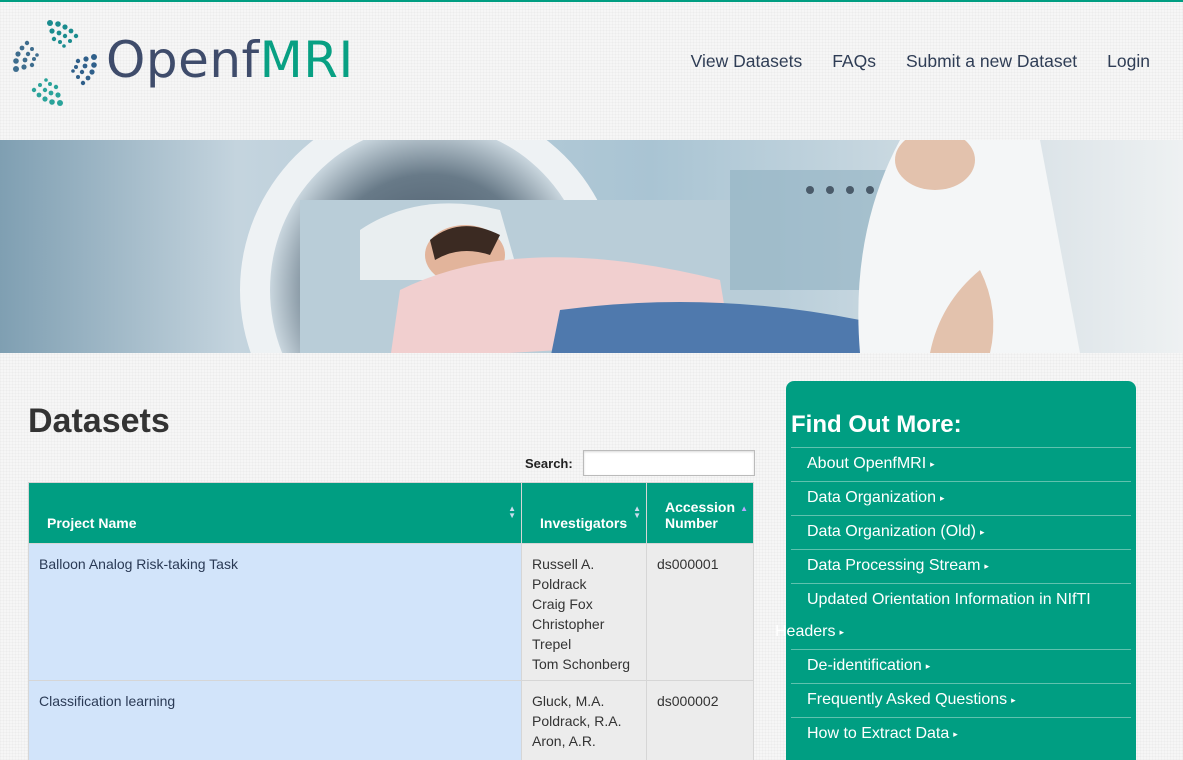 The width and height of the screenshot is (1183, 760). I want to click on investigator-line: Poldrack, so click(559, 584).